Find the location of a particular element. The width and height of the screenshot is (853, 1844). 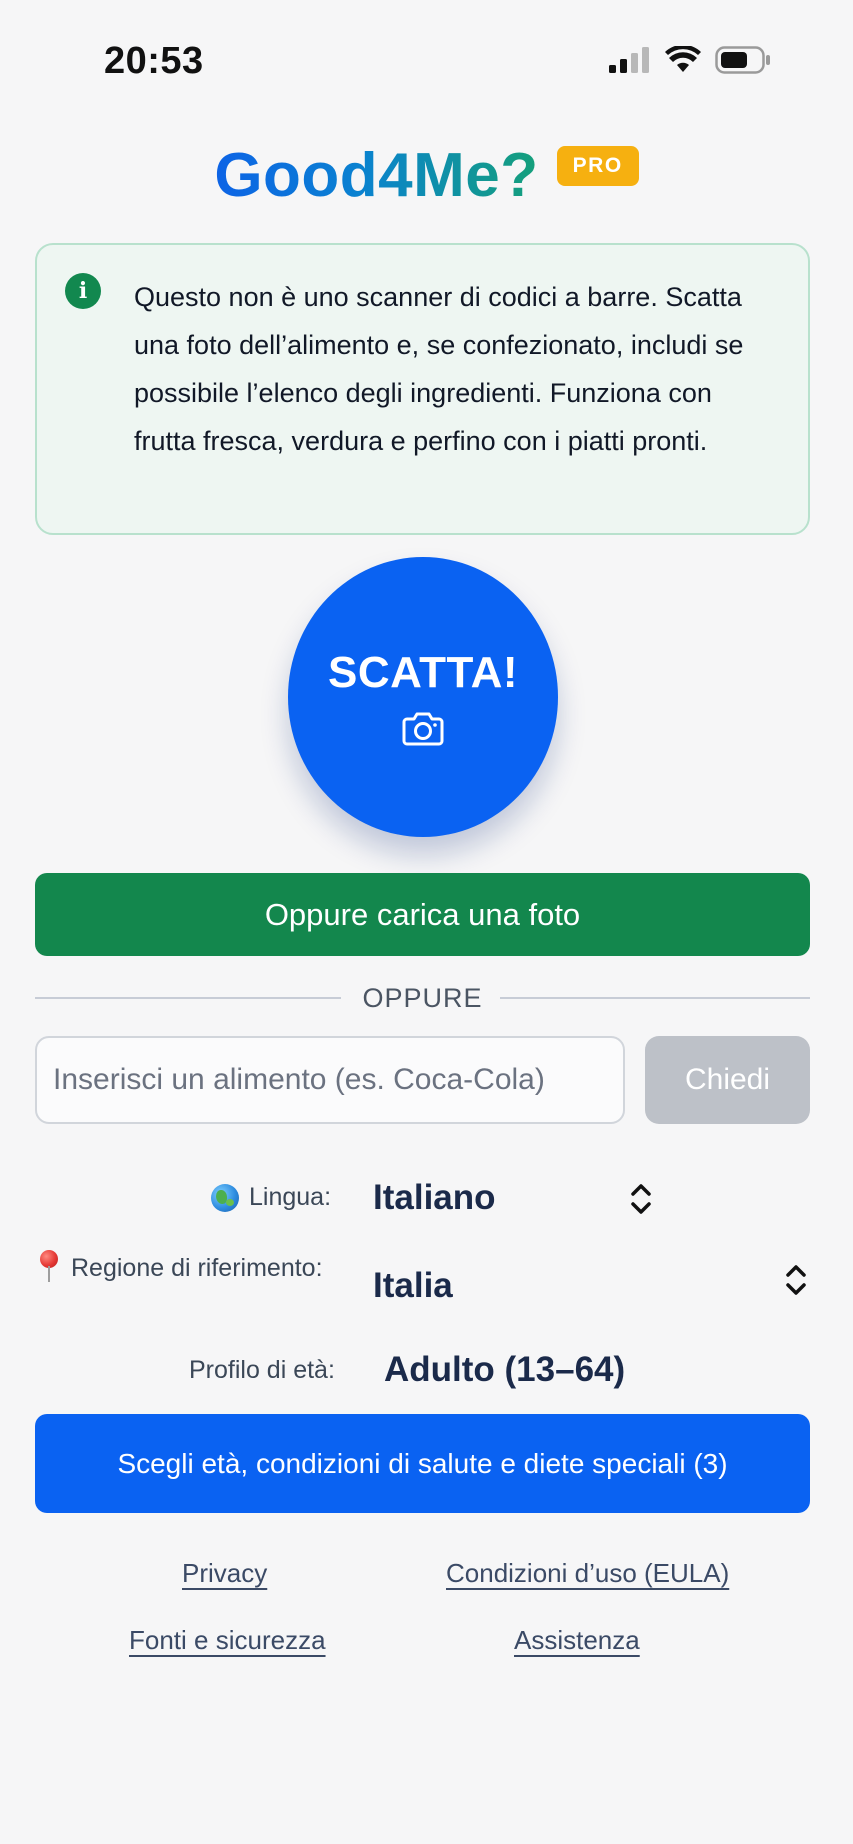

age-profile-label: Profilo di età: is located at coordinates (262, 1370).